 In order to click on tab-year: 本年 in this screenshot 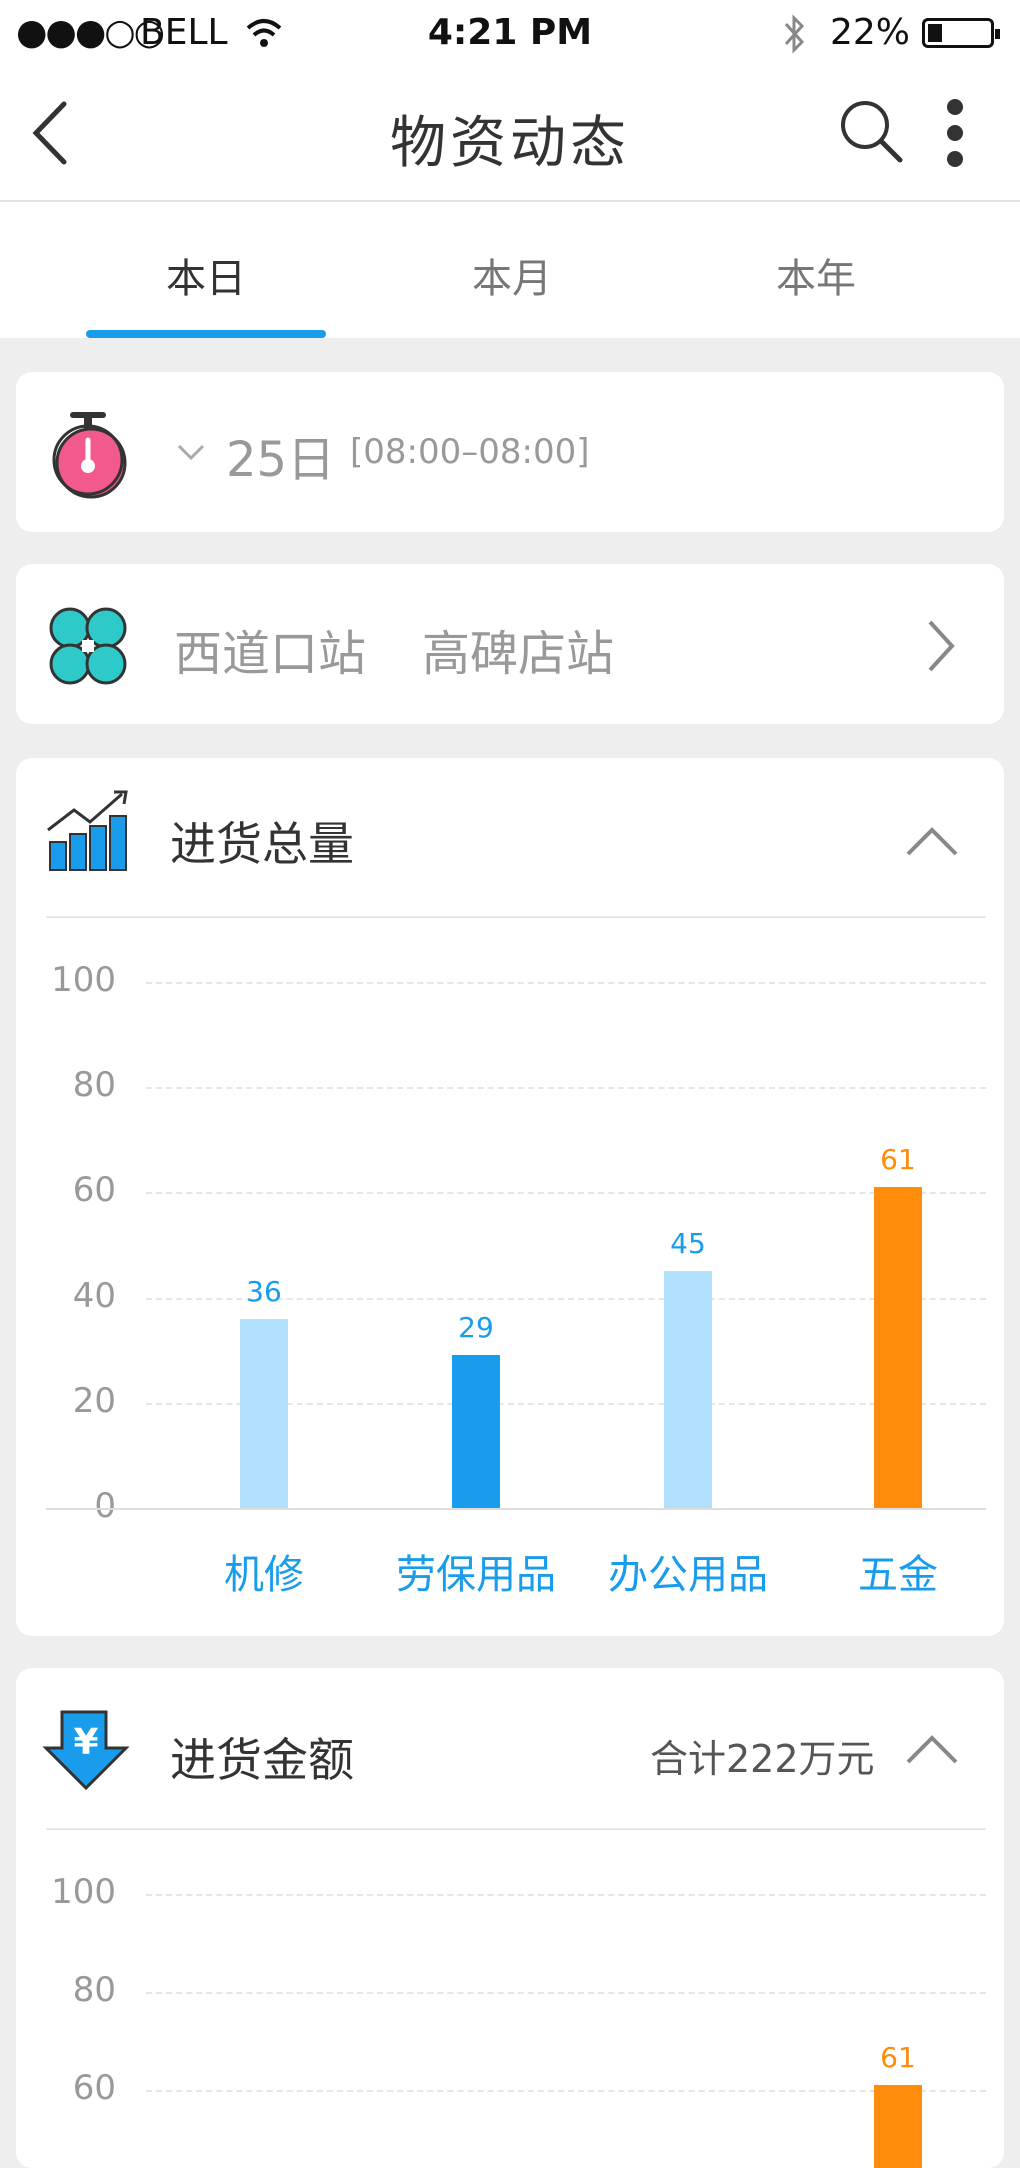, I will do `click(816, 275)`.